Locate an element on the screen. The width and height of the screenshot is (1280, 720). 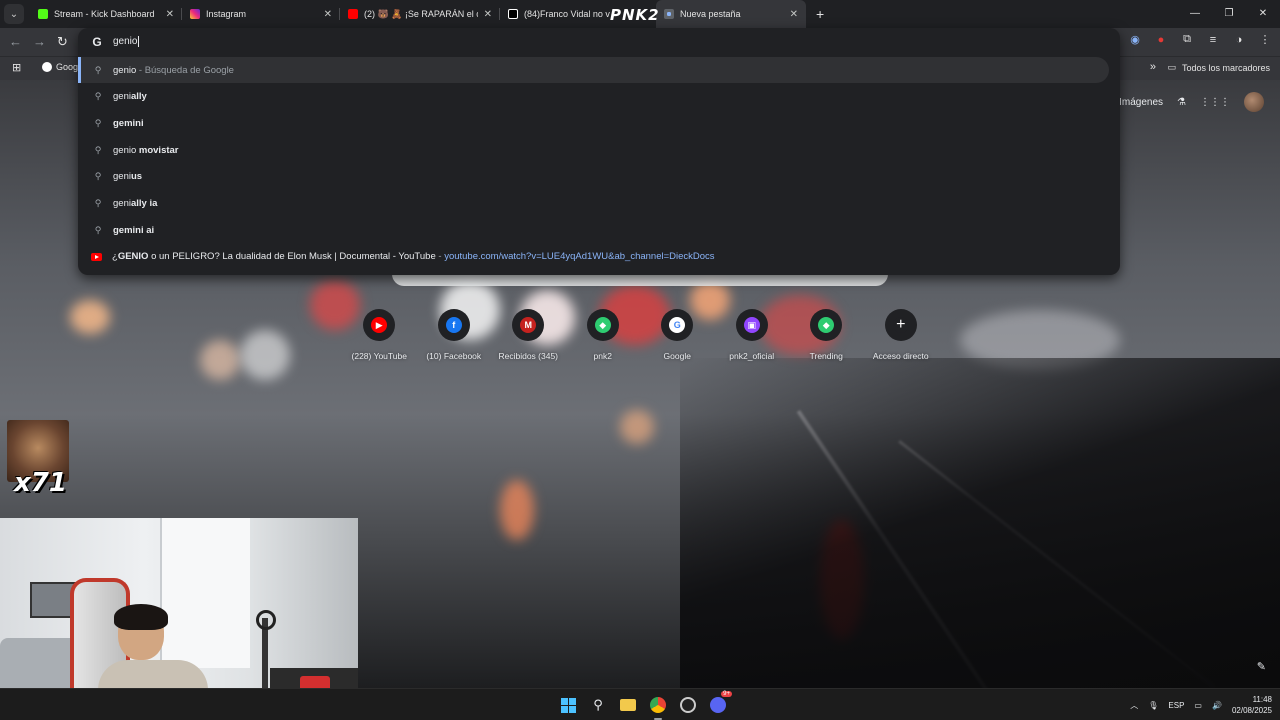
tab-title: Instagram is located at coordinates (226, 14).